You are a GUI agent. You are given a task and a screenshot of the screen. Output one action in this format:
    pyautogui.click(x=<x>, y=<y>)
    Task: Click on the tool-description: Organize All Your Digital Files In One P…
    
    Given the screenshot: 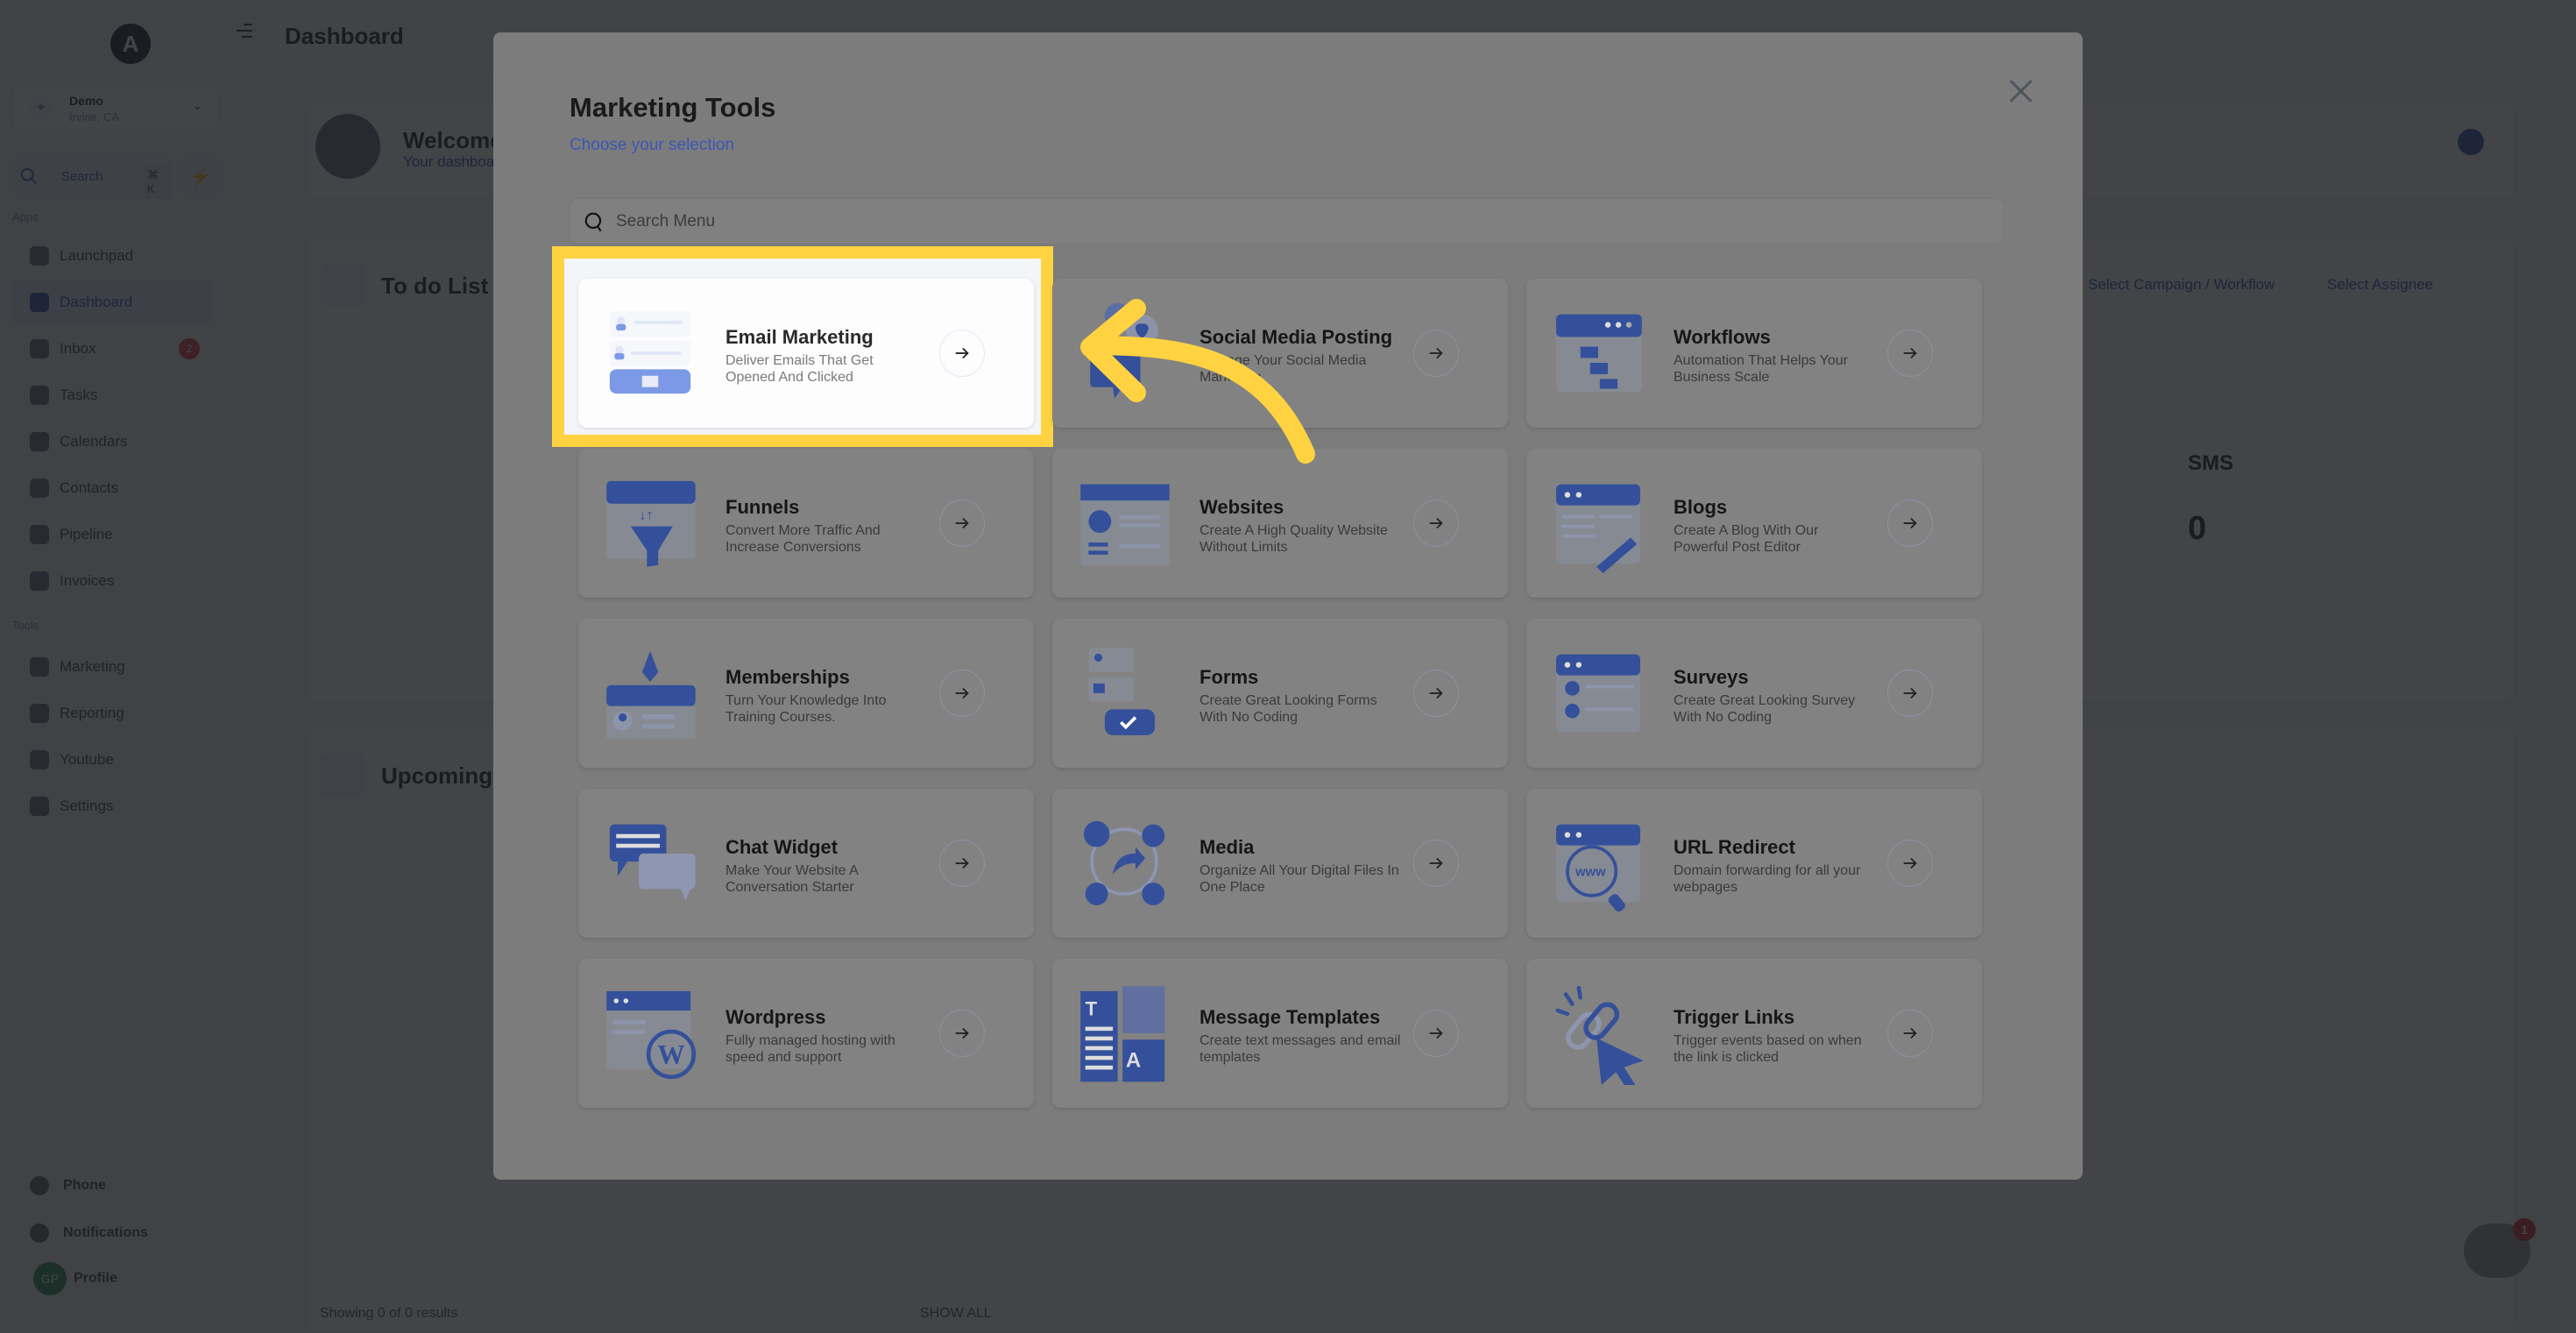 What is the action you would take?
    pyautogui.click(x=1299, y=879)
    